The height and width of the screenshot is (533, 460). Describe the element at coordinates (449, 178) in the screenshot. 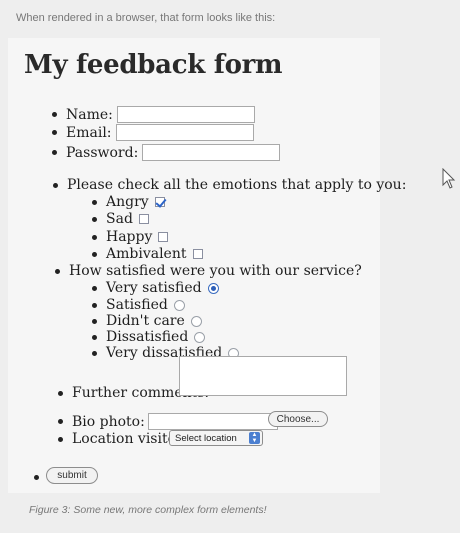

I see `mouse-cursor-icon` at that location.